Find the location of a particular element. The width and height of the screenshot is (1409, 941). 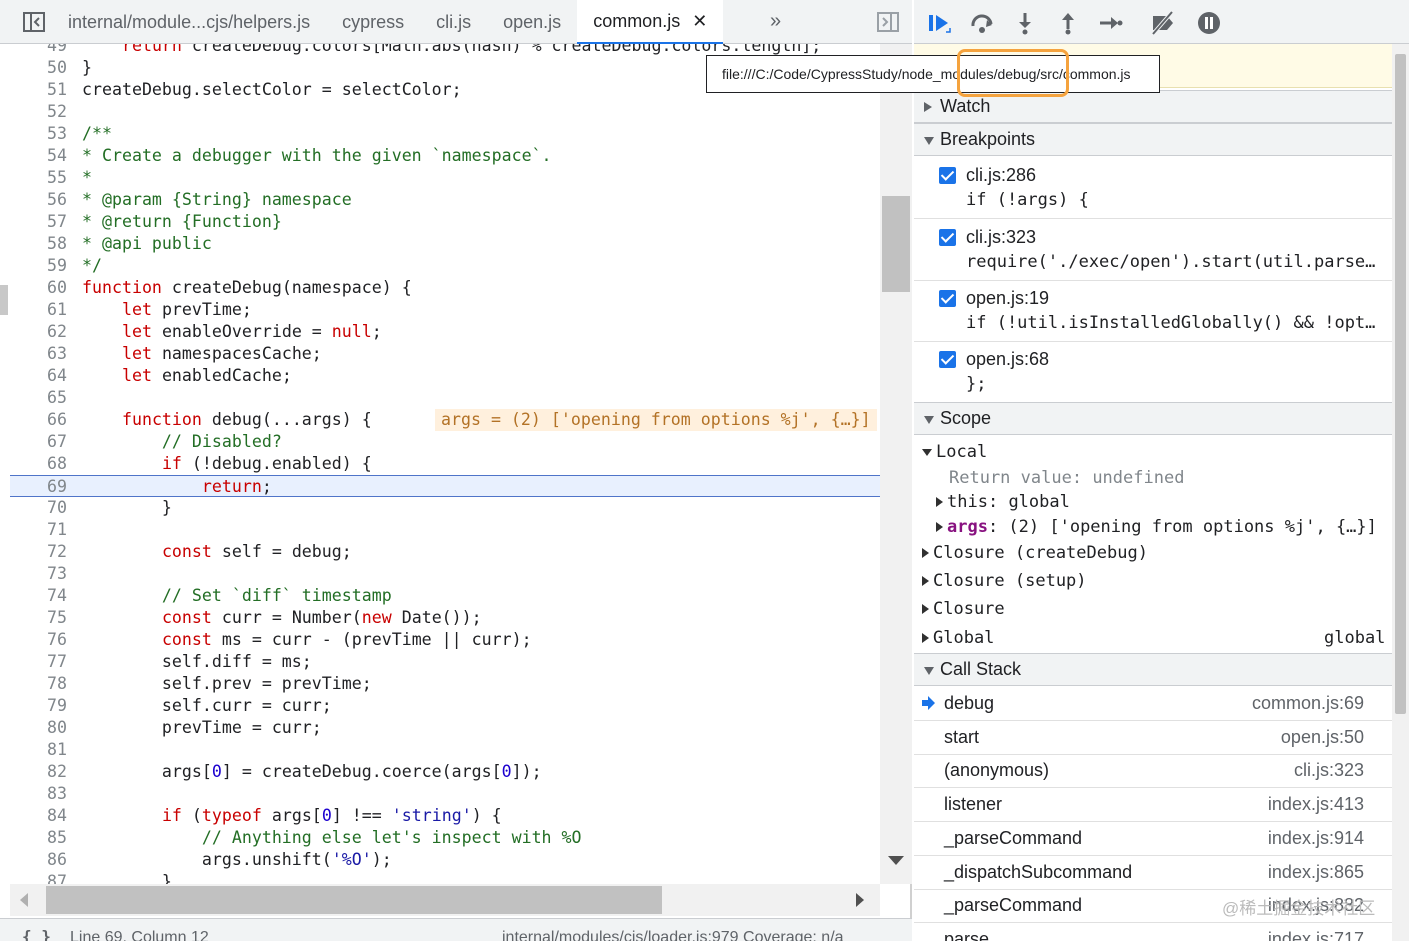

code-line: 72 const self = debug; is located at coordinates (445, 552).